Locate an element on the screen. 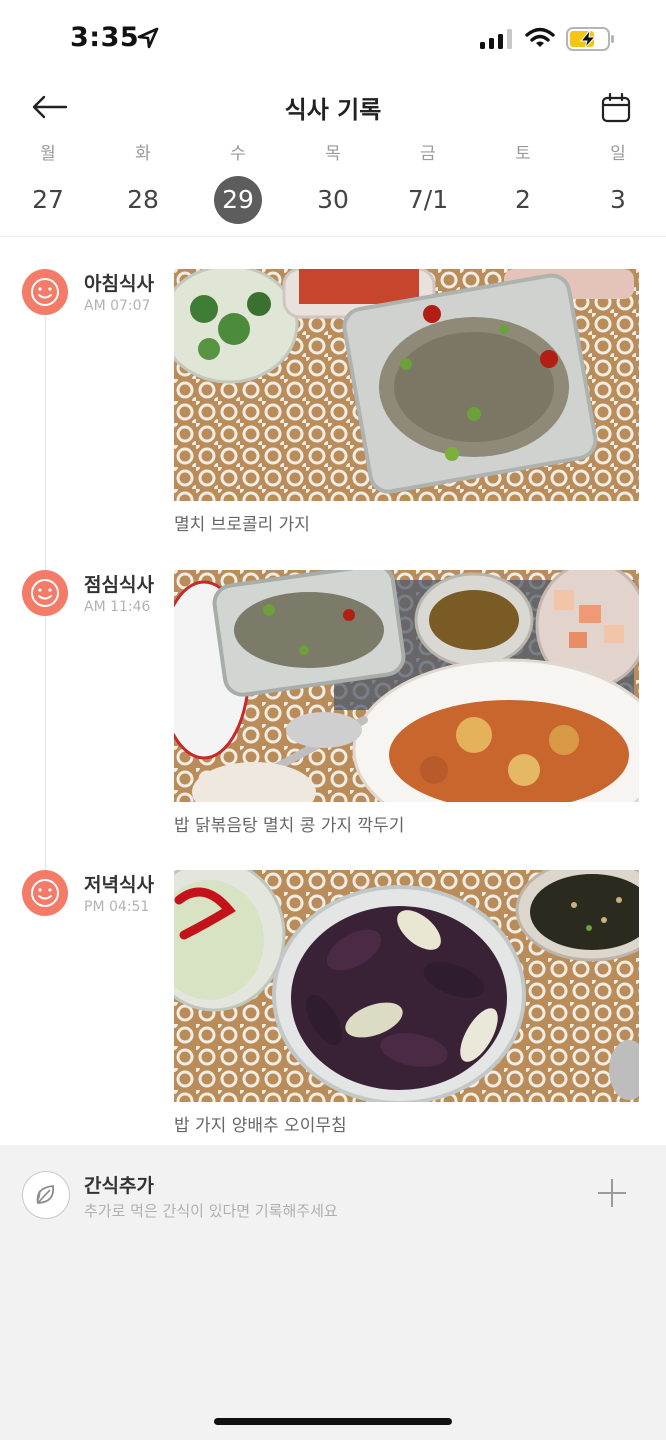 The image size is (666, 1440). day-number: 27 is located at coordinates (48, 199).